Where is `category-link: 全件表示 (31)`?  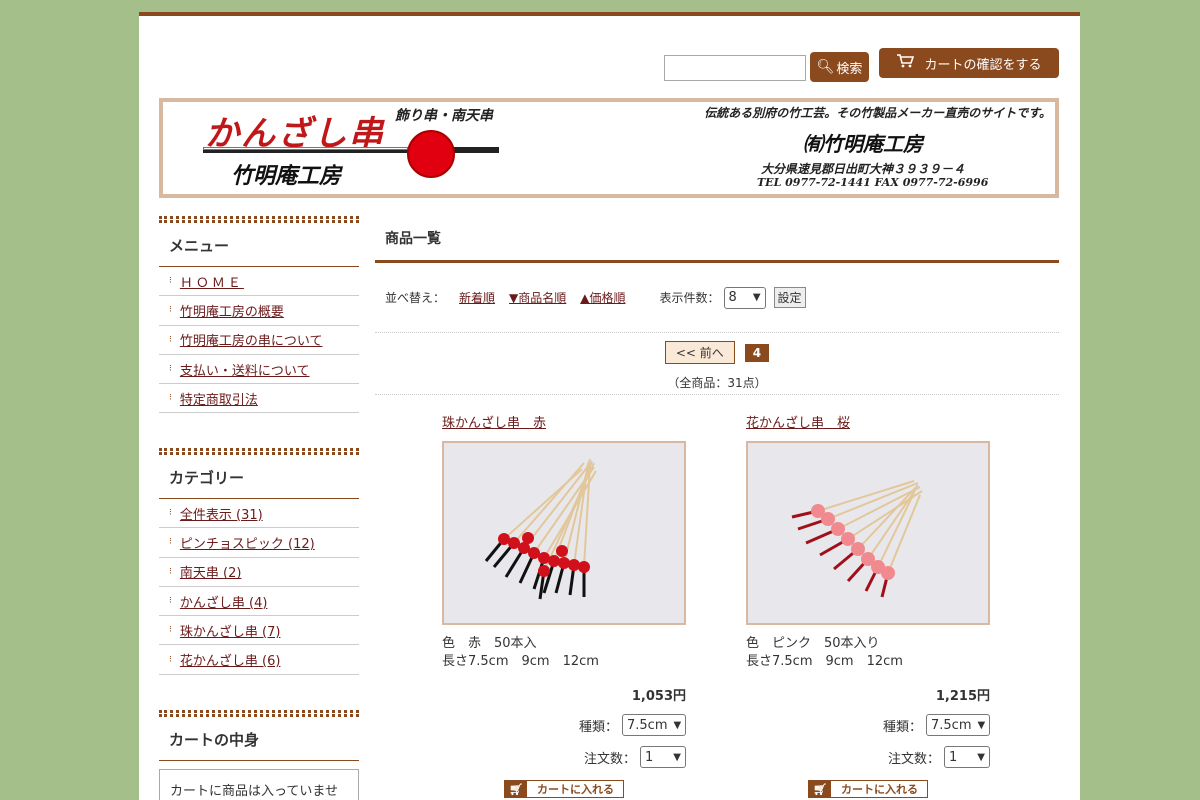 category-link: 全件表示 (31) is located at coordinates (221, 513).